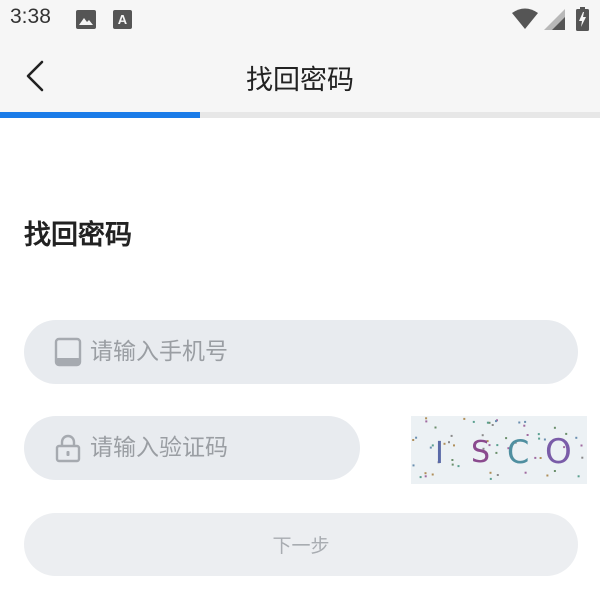 The width and height of the screenshot is (600, 607). I want to click on phone-field, so click(301, 352).